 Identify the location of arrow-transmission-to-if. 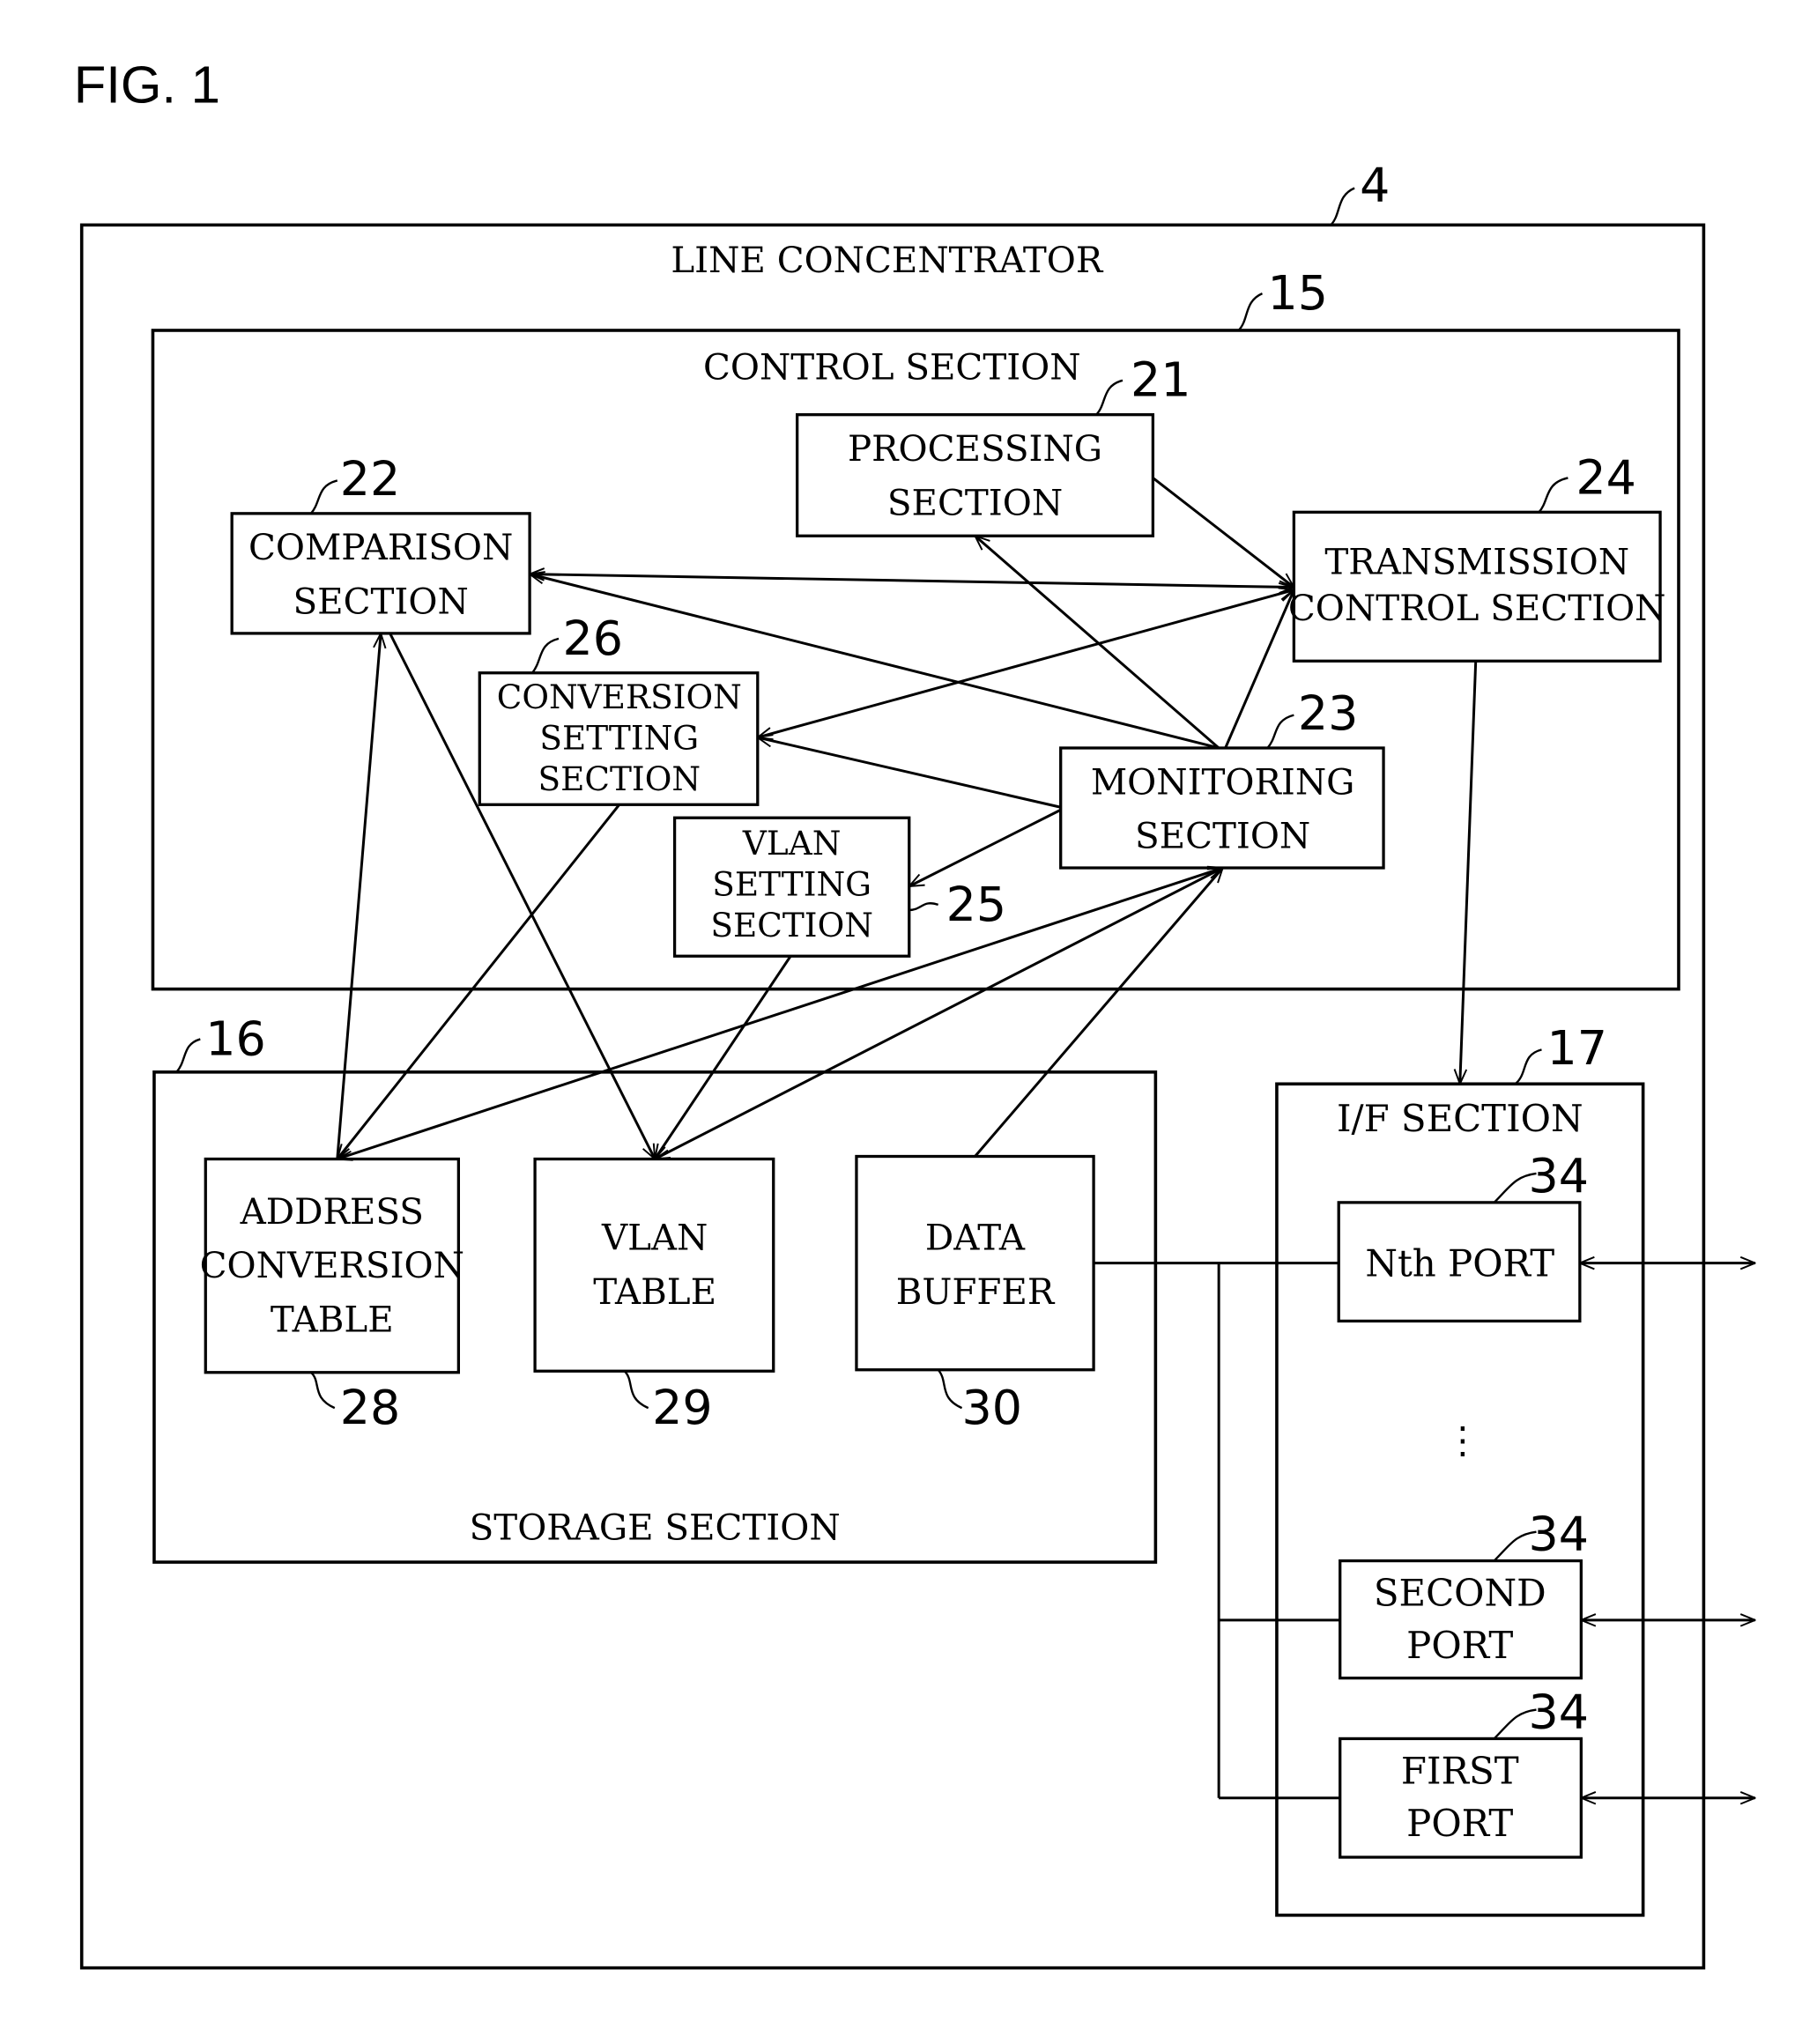
(1469, 872).